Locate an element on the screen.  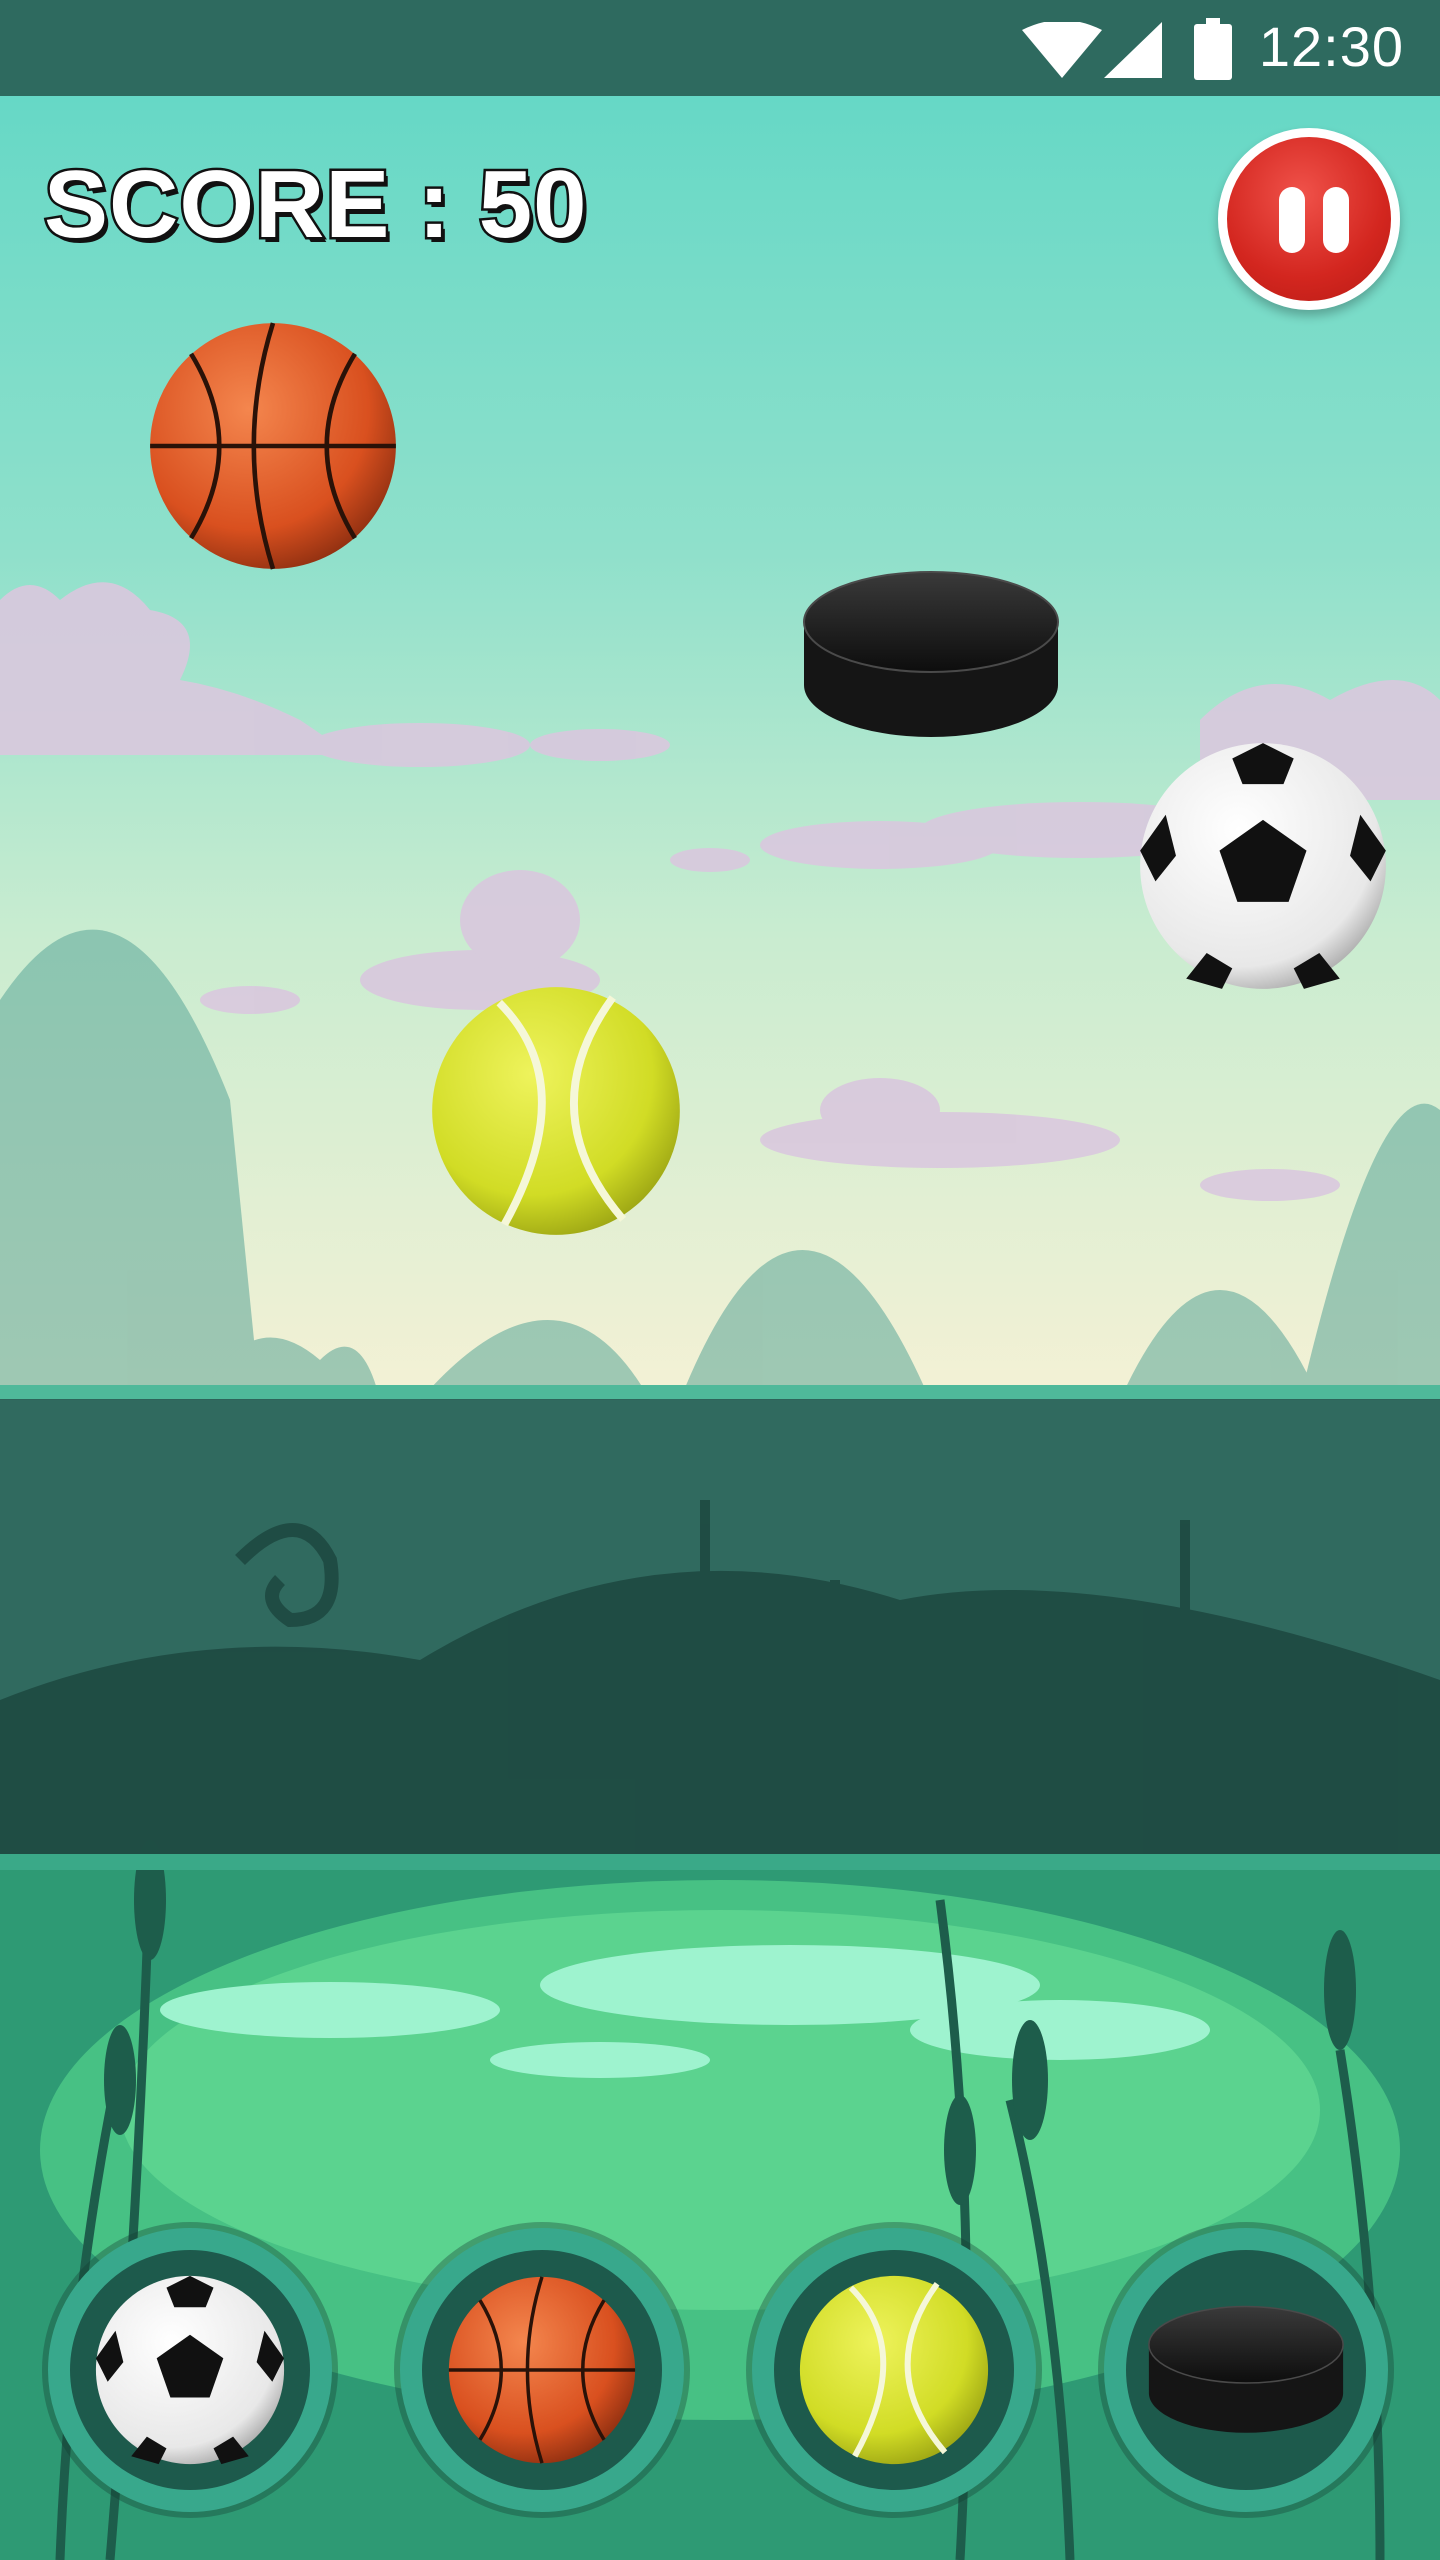
hockey-puck-icon is located at coordinates (1246, 2369).